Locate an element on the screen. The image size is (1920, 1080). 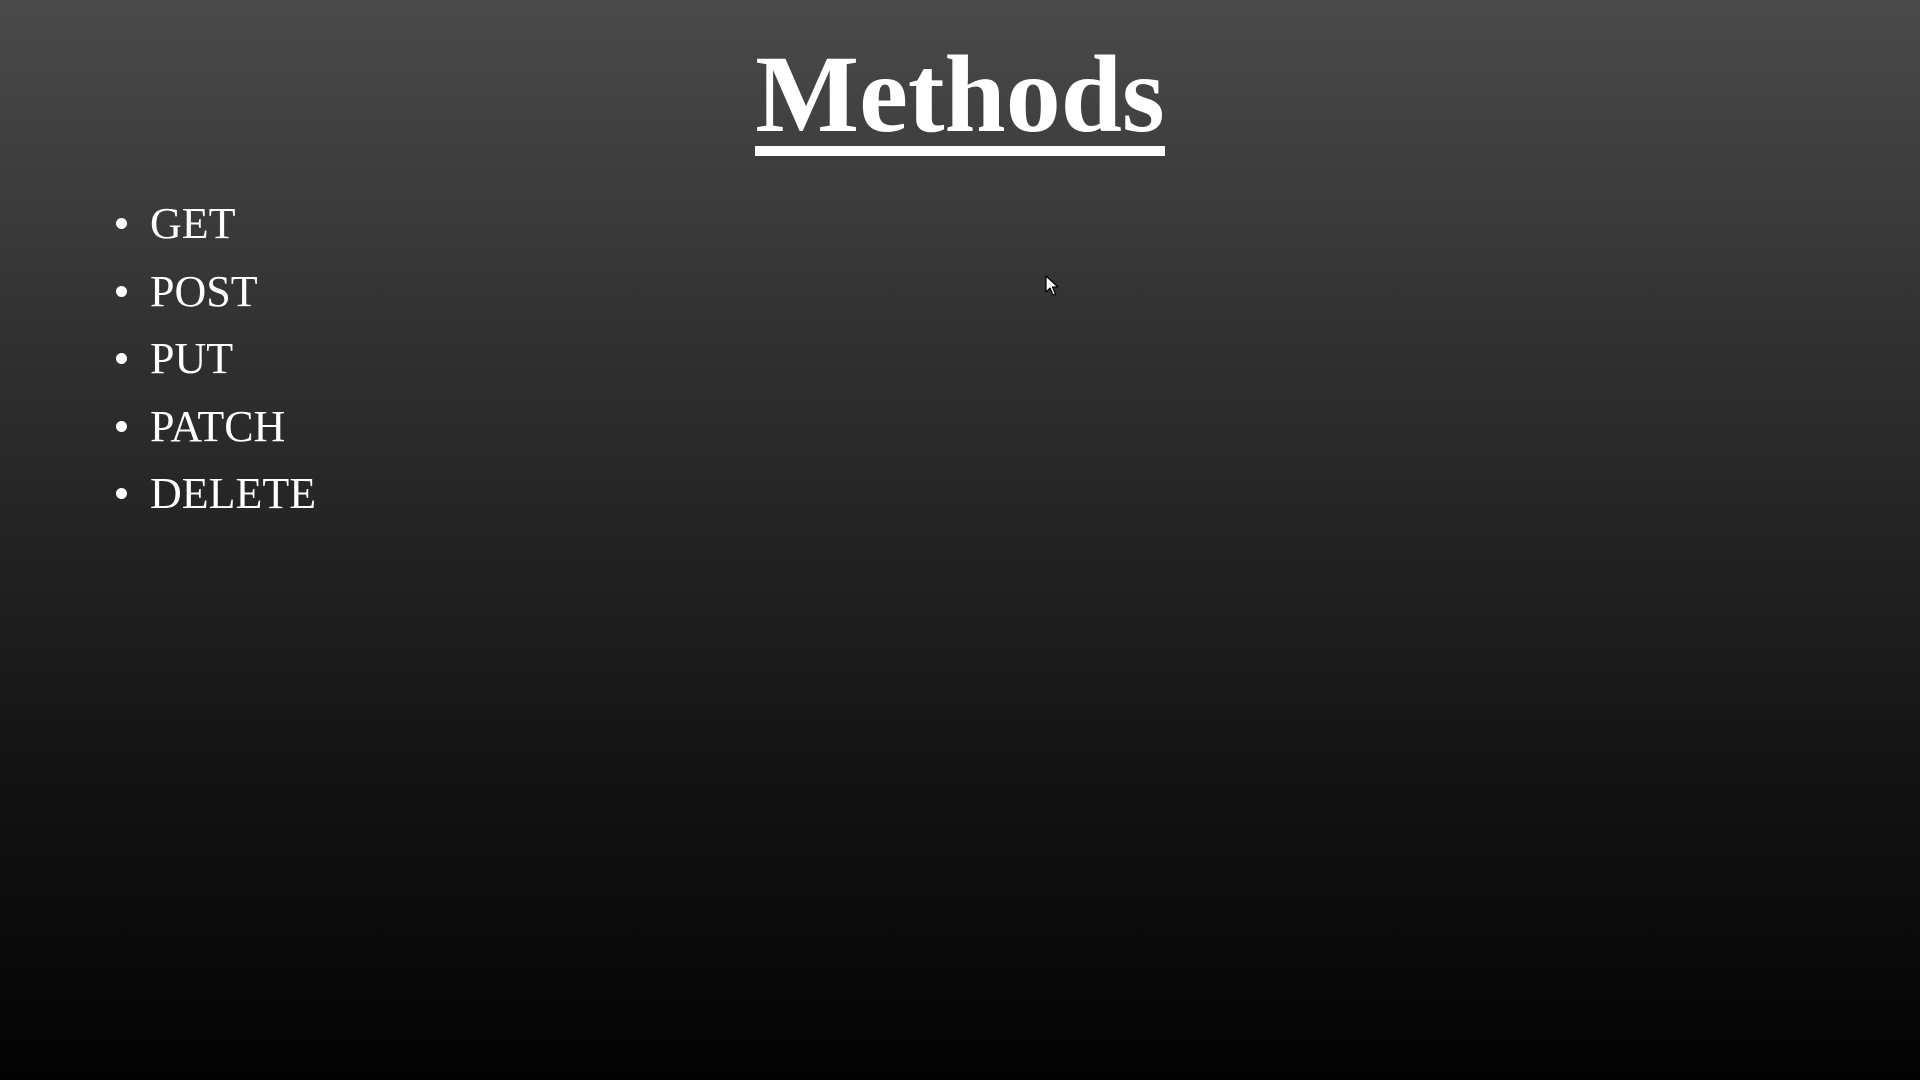
list-item: PATCH is located at coordinates (213, 427).